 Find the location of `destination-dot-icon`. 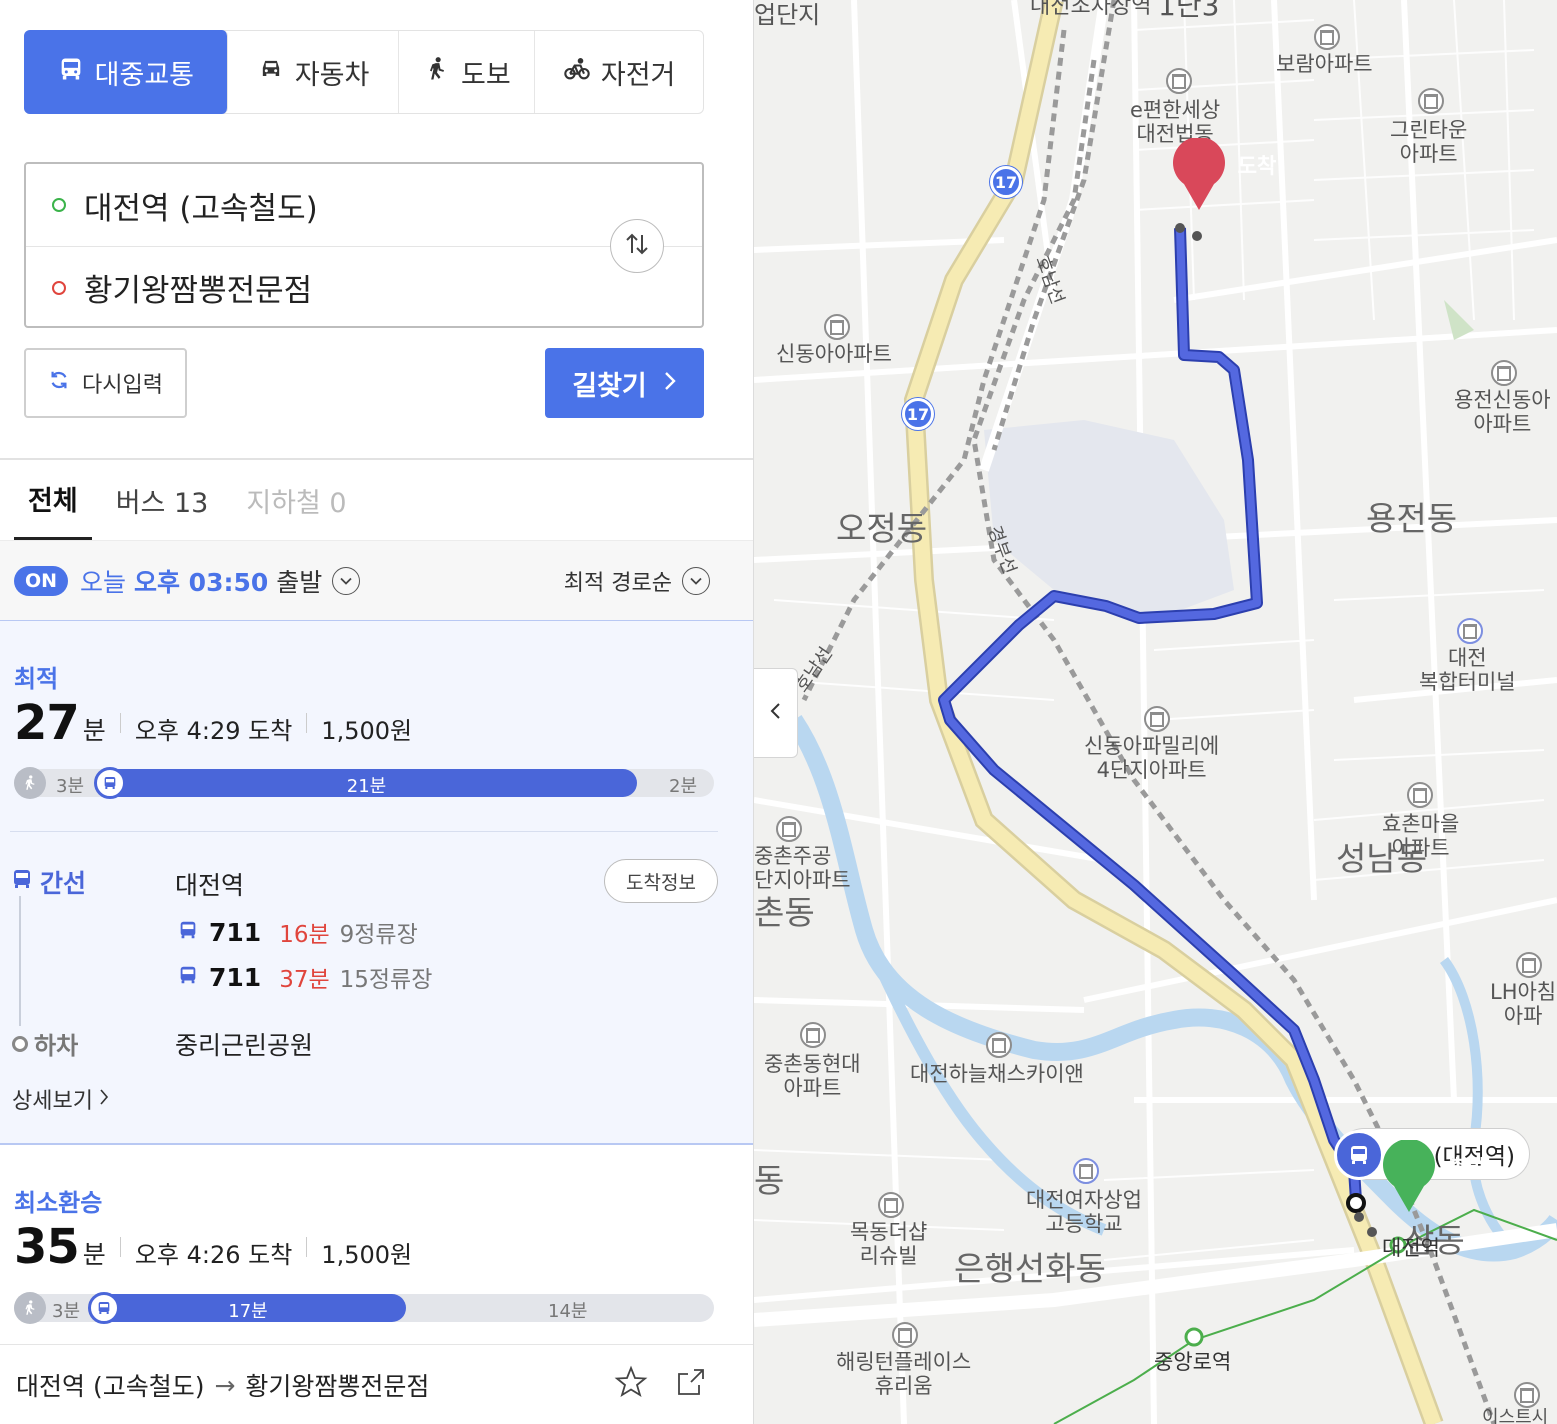

destination-dot-icon is located at coordinates (59, 287).